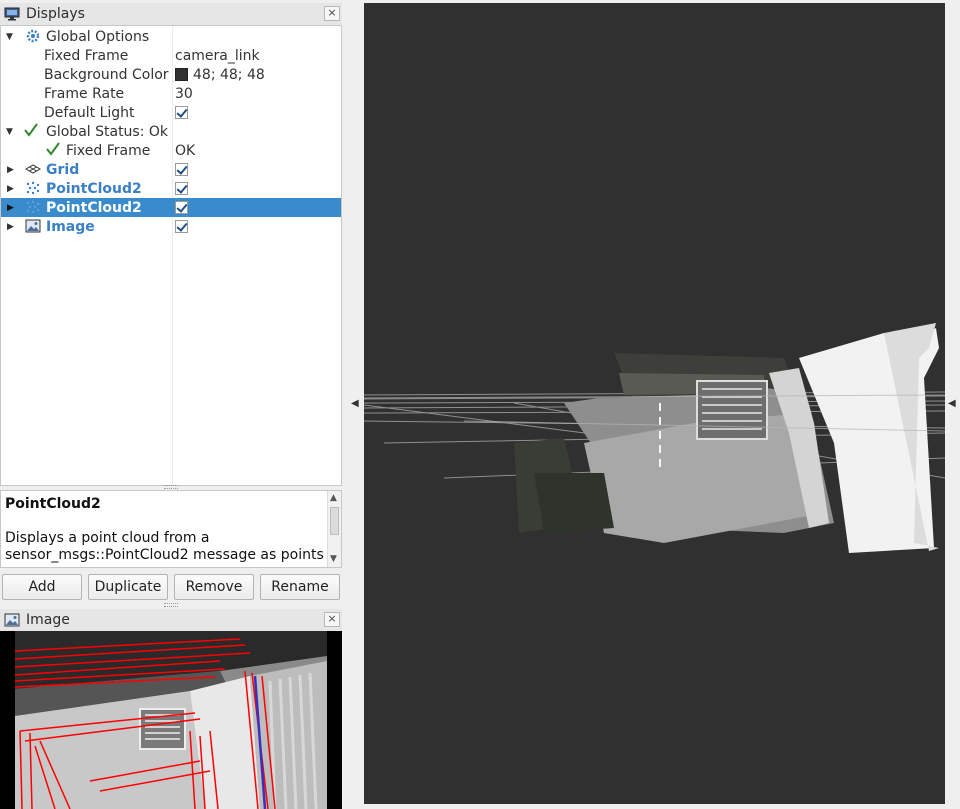 This screenshot has height=809, width=960. I want to click on background-color-text: 48; 48; 48, so click(229, 74).